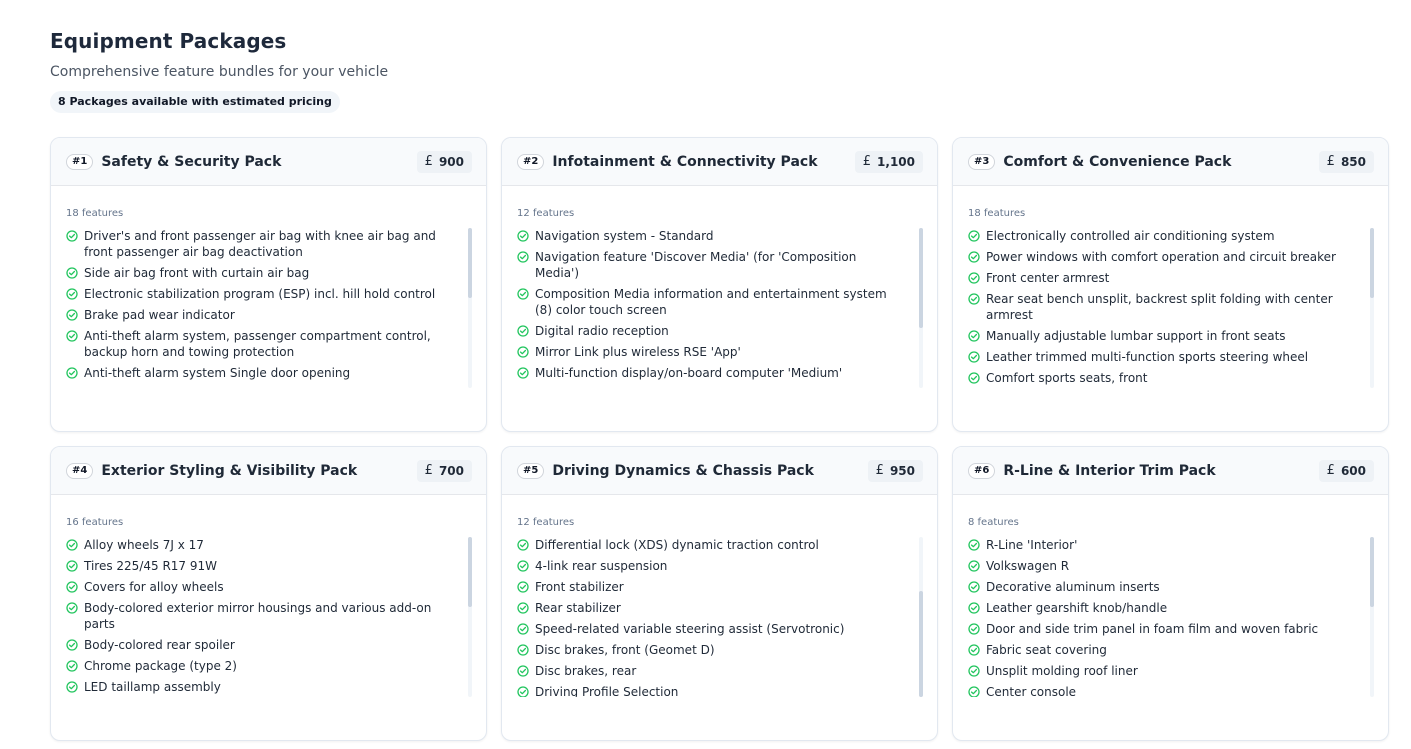  I want to click on feature-item: Disc brakes, rear, so click(710, 671).